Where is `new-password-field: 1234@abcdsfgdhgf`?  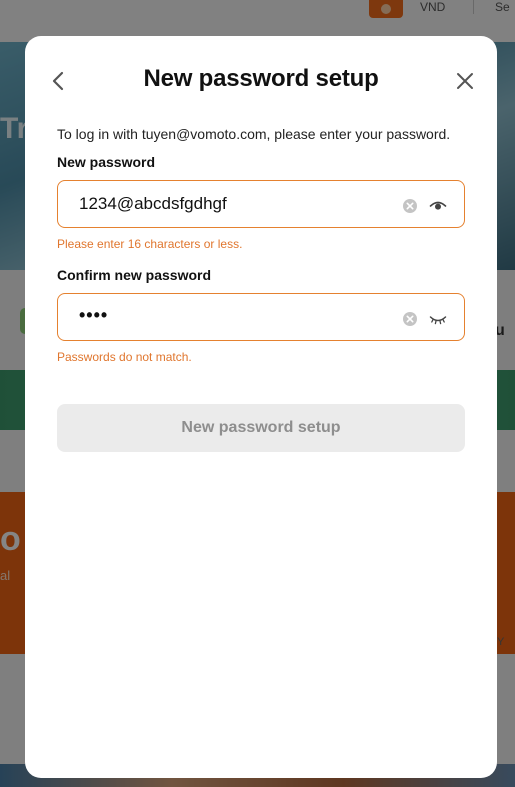 new-password-field: 1234@abcdsfgdhgf is located at coordinates (261, 204).